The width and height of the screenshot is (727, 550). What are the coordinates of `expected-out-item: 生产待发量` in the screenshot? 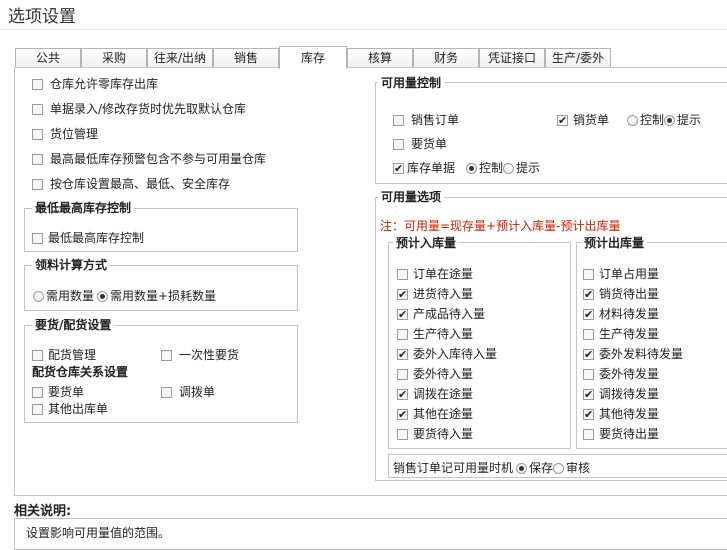 It's located at (621, 334).